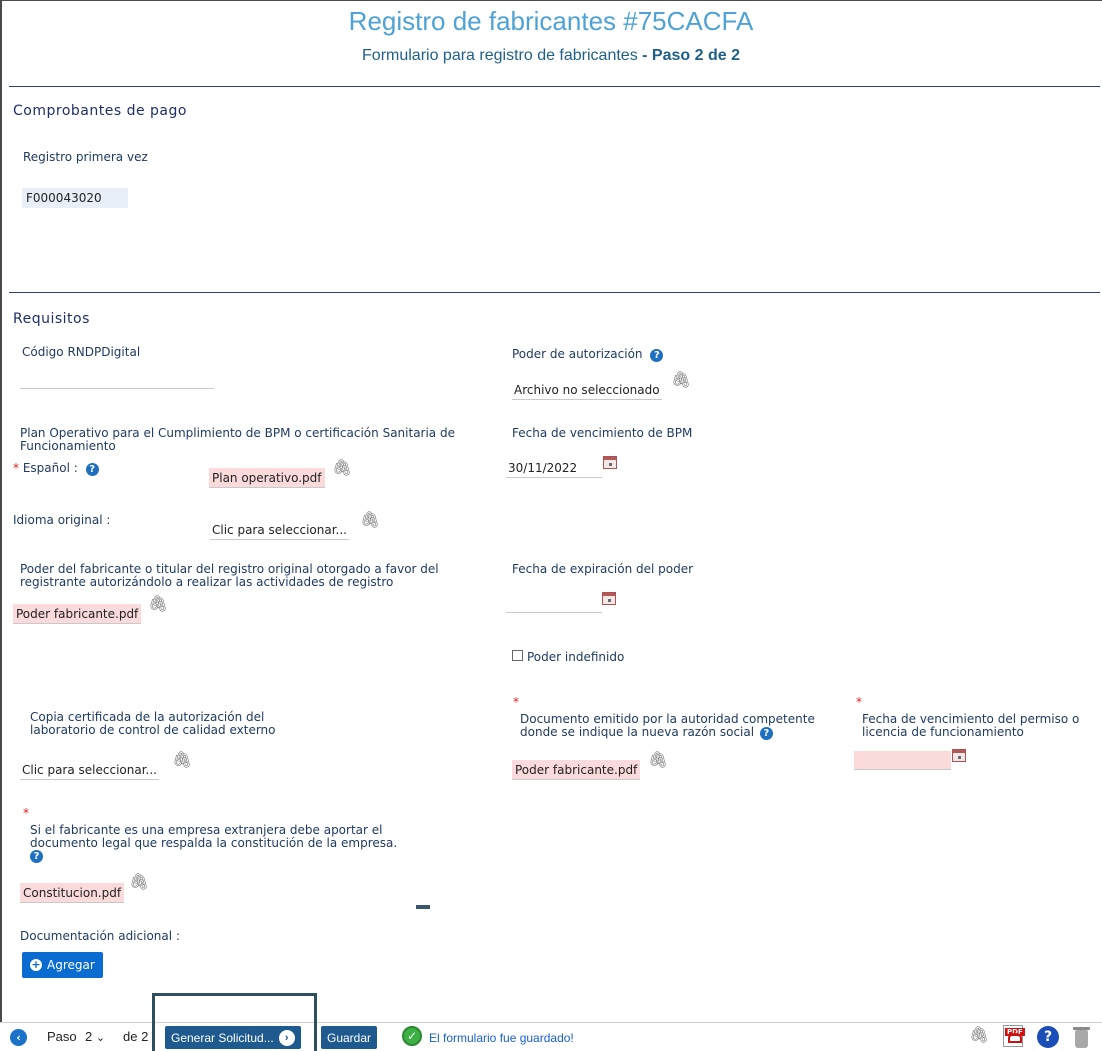 This screenshot has height=1051, width=1102. I want to click on espanol-label: * Español : ?, so click(56, 469).